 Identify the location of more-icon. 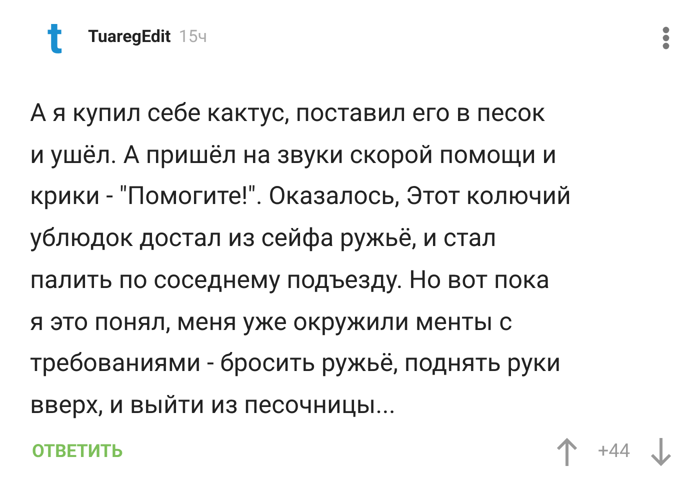
(666, 38).